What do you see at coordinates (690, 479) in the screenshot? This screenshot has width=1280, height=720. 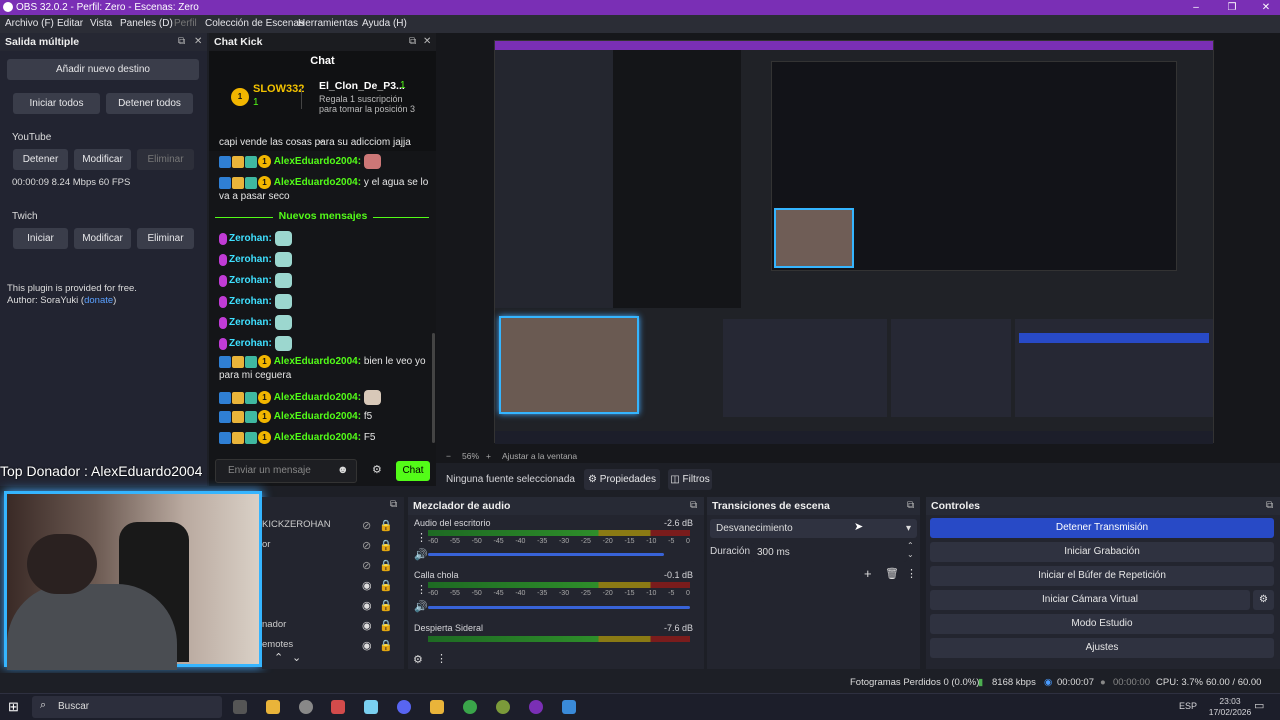 I see `filters-button: ◫ Filtros` at bounding box center [690, 479].